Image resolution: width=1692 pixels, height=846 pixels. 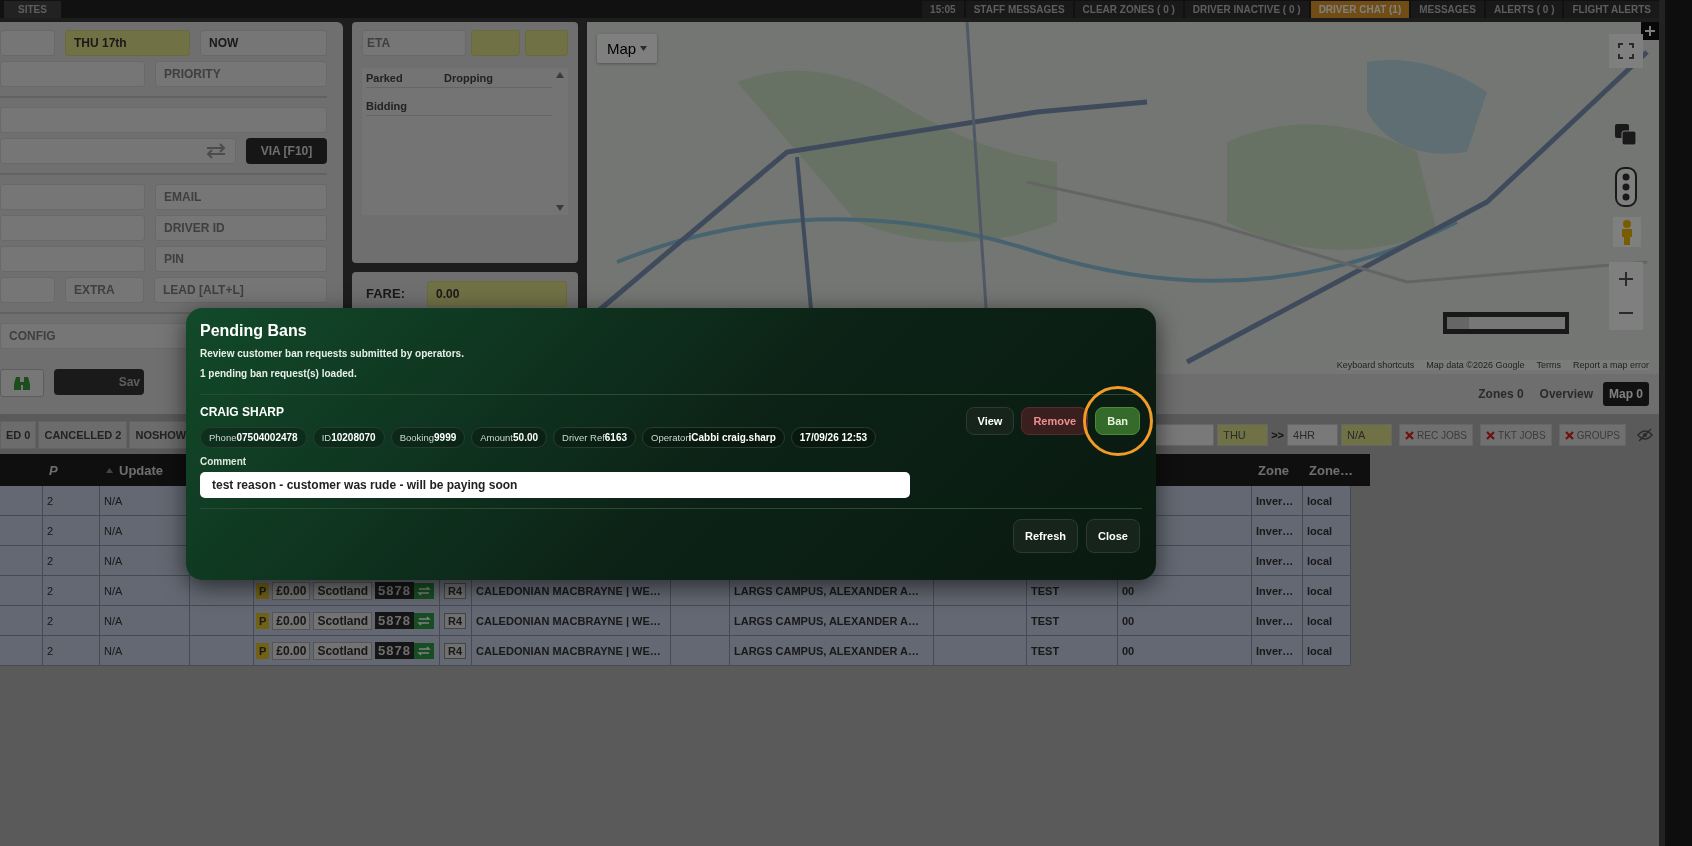 What do you see at coordinates (833, 437) in the screenshot?
I see `detail-chip: 17/09/26 12:53` at bounding box center [833, 437].